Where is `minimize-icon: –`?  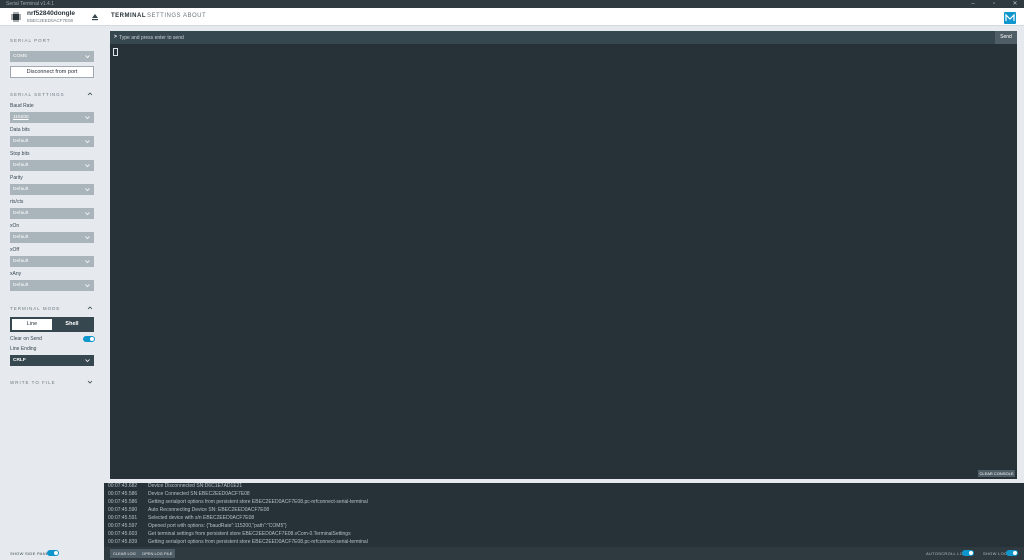 minimize-icon: – is located at coordinates (973, 4).